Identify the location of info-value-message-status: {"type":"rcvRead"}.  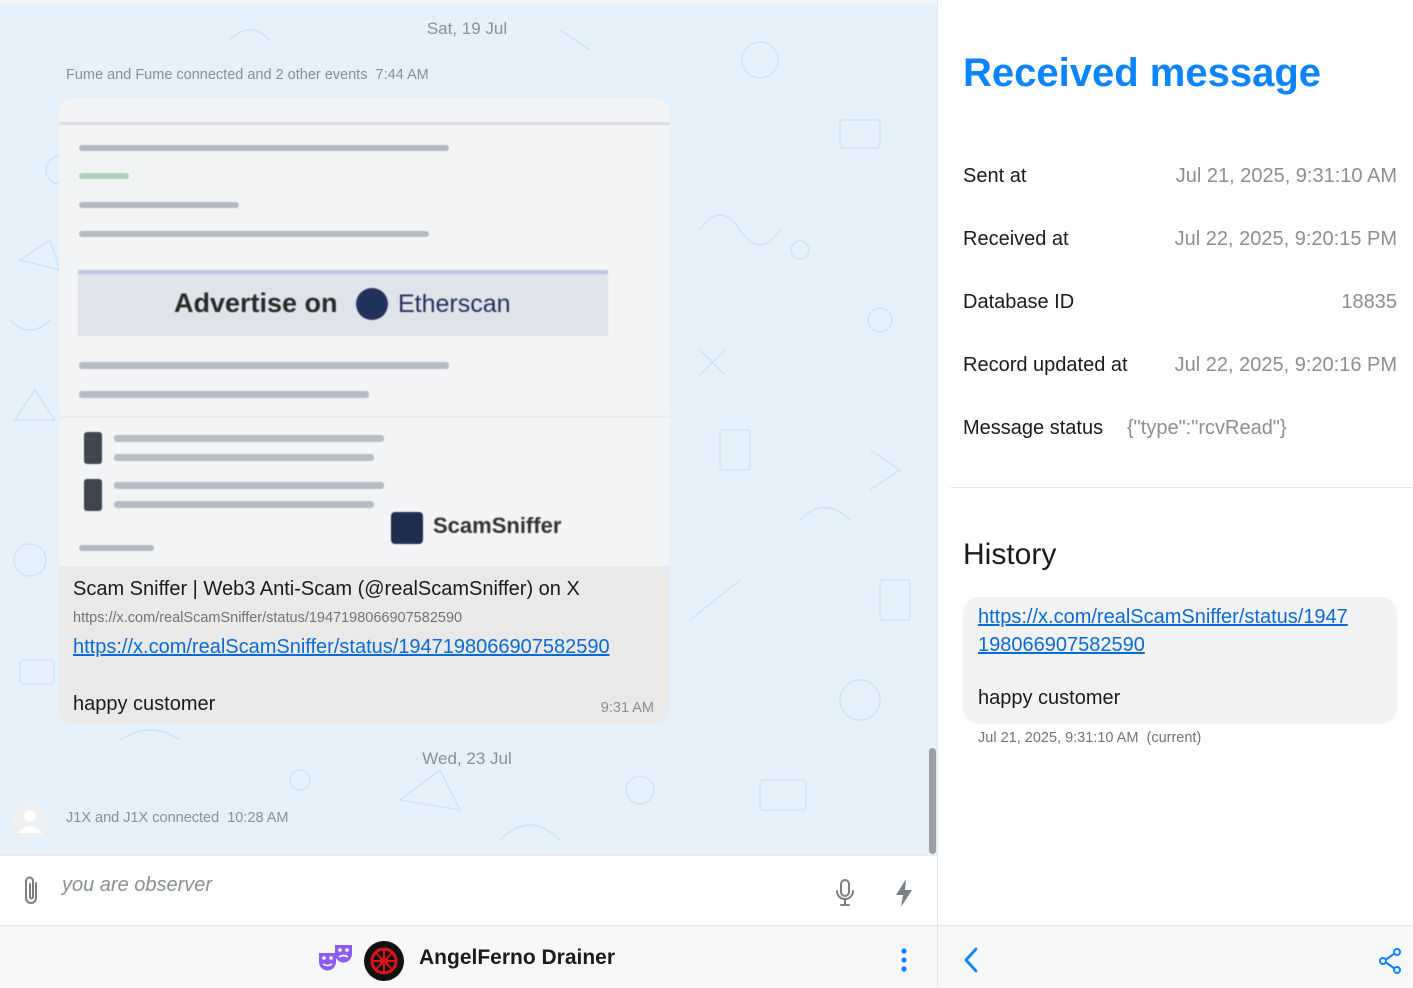
(1207, 428).